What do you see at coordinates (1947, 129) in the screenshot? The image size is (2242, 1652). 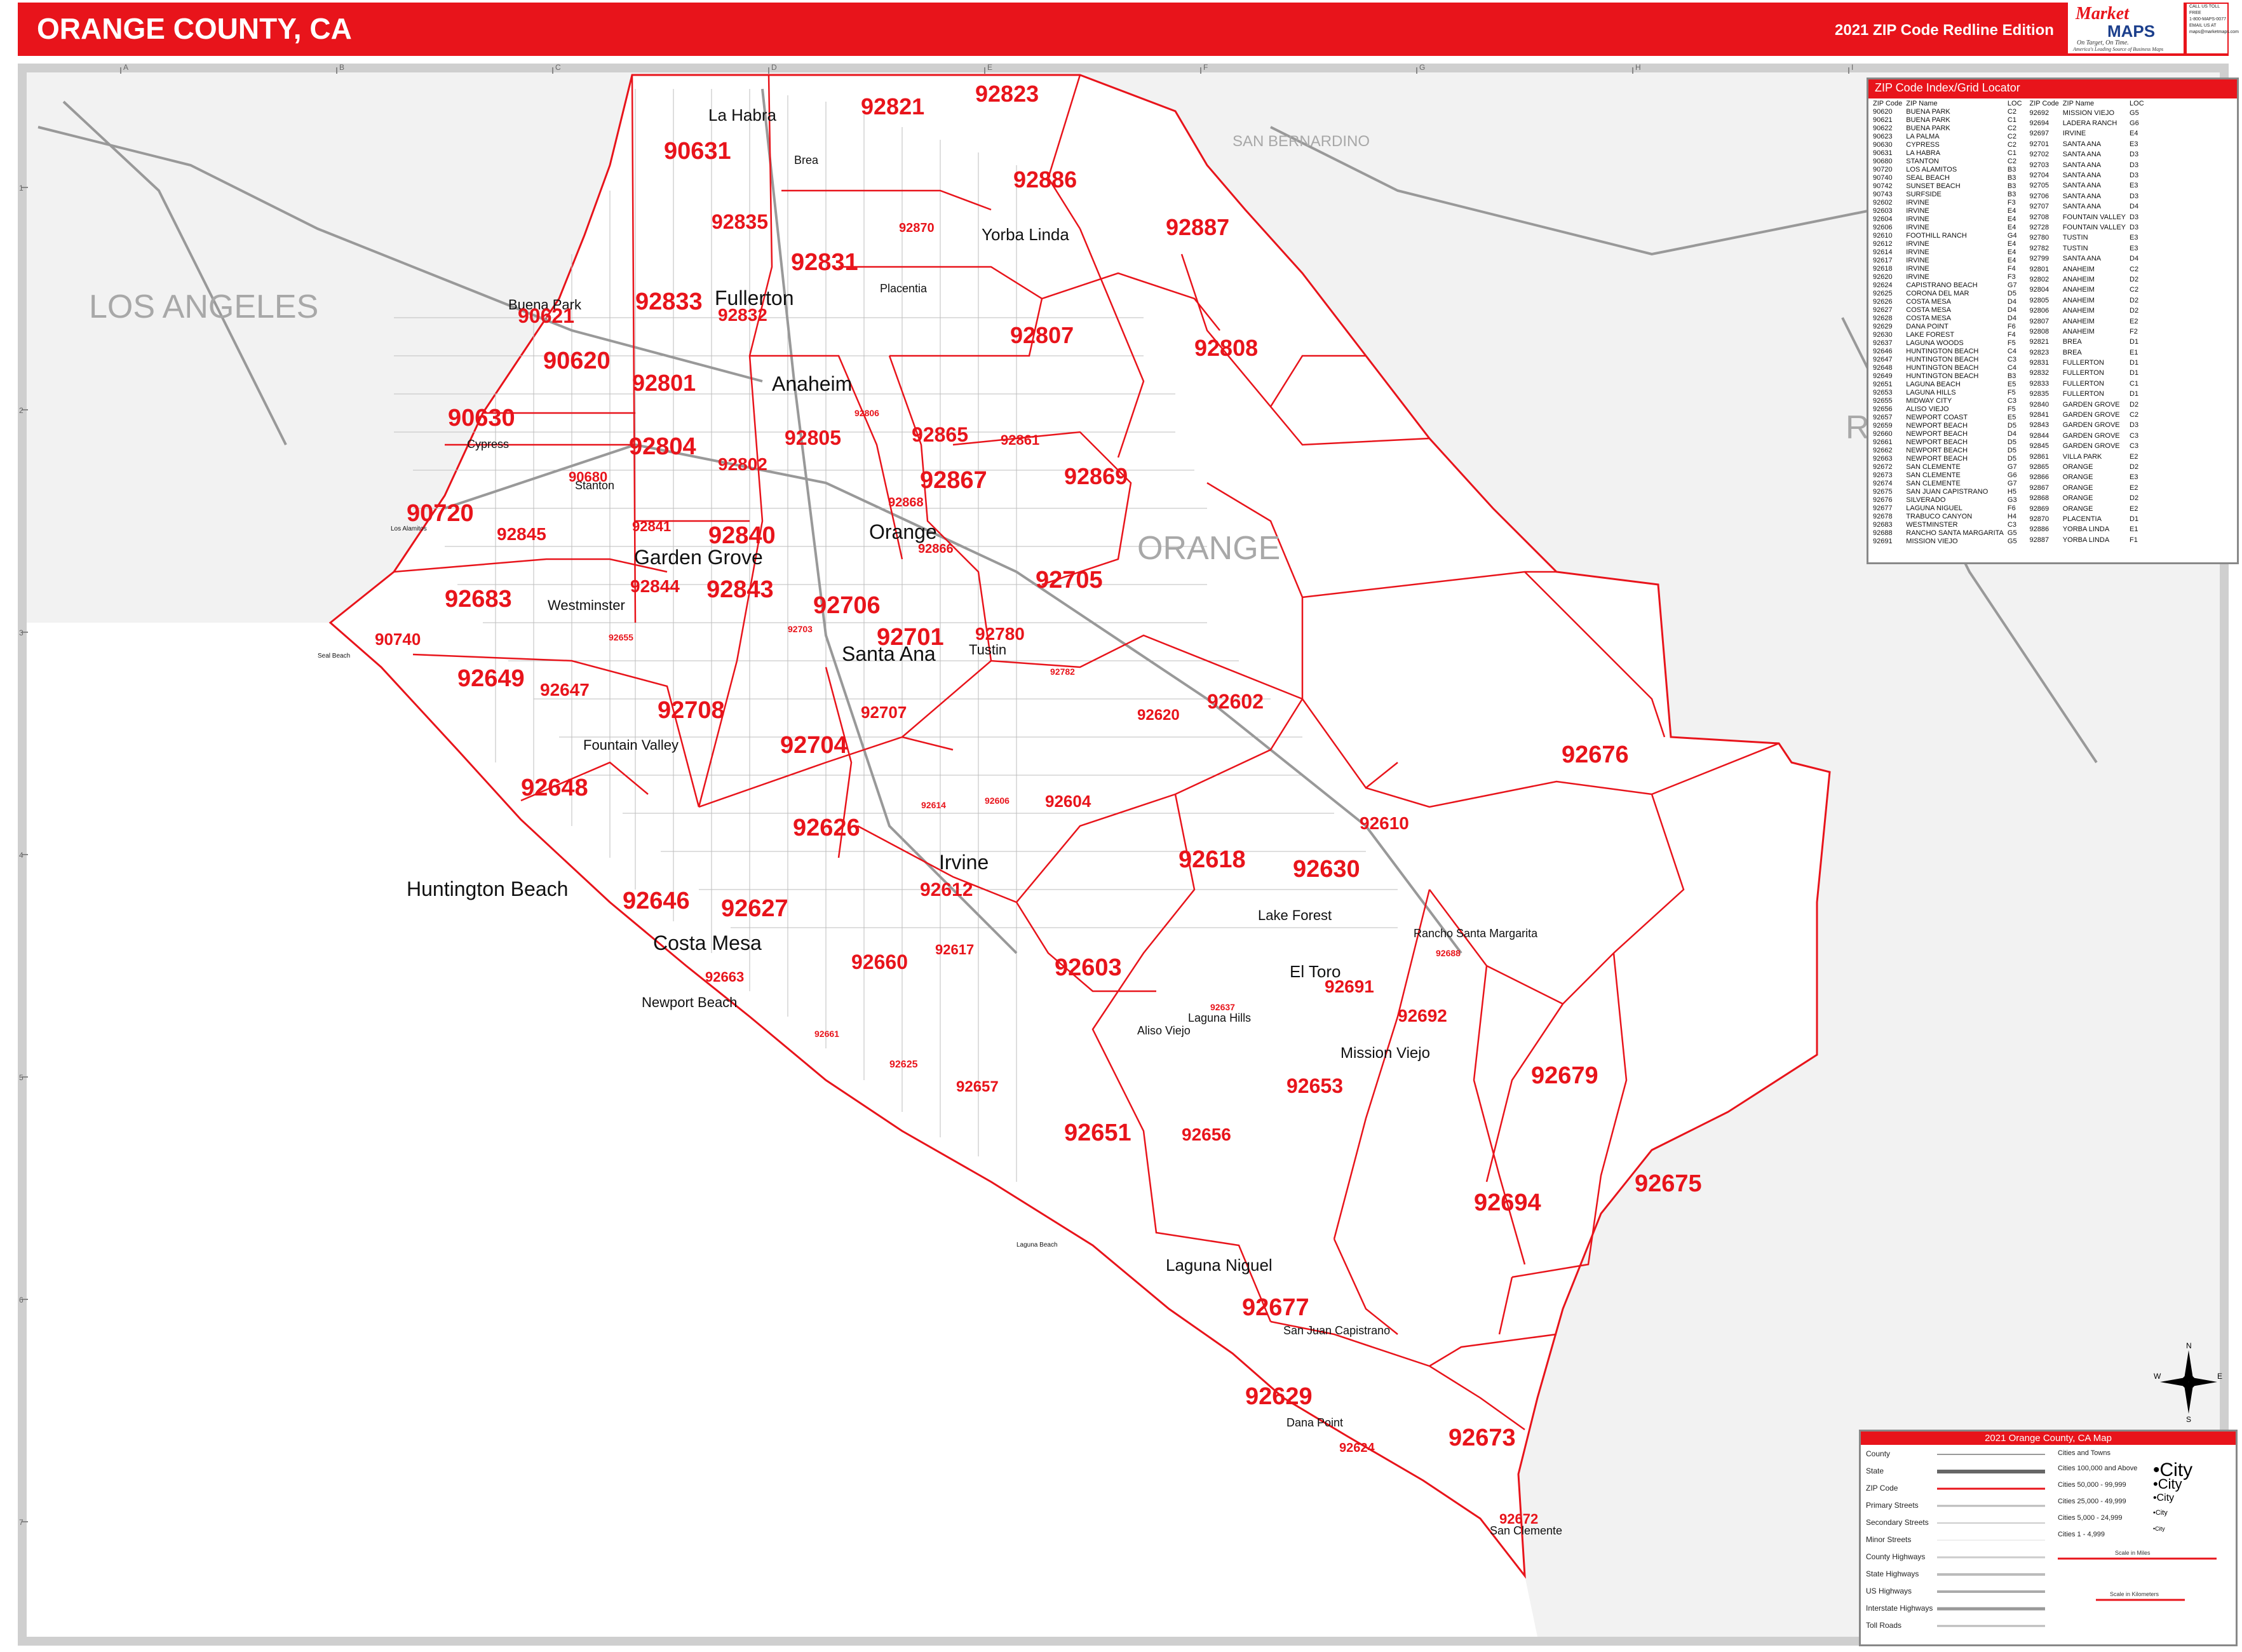 I see `index-row: 90622 BUENA PARK C2` at bounding box center [1947, 129].